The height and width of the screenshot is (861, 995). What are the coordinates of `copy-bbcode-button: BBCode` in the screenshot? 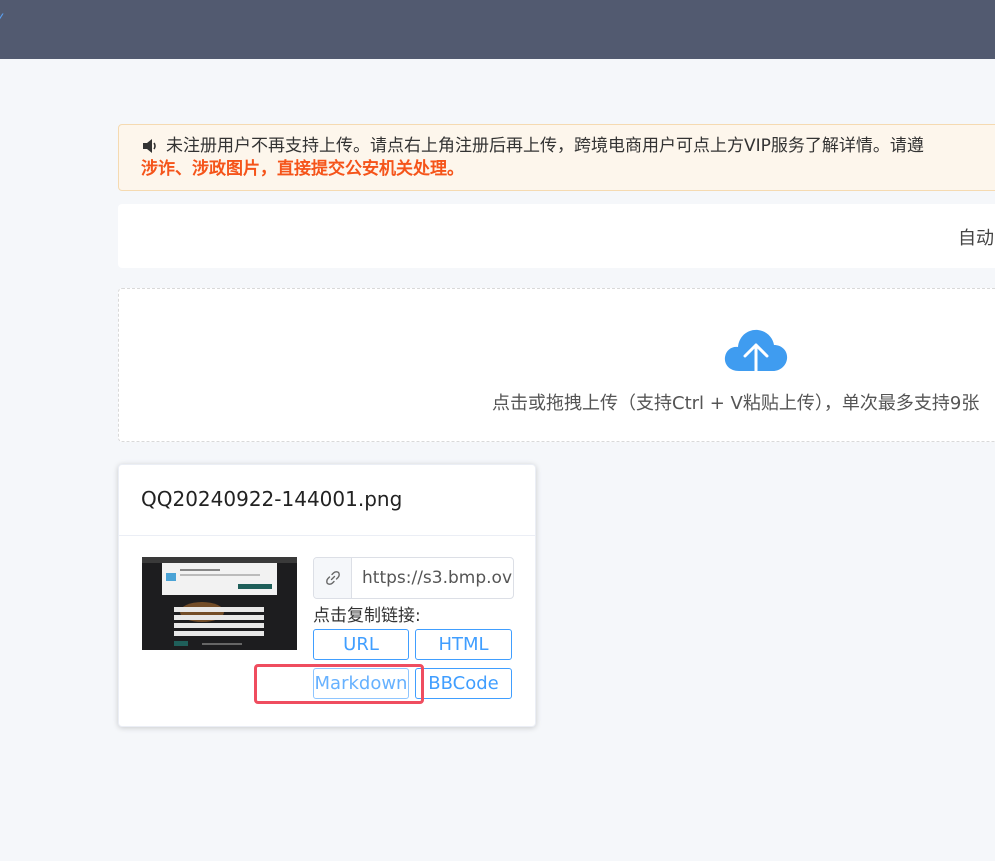 It's located at (463, 683).